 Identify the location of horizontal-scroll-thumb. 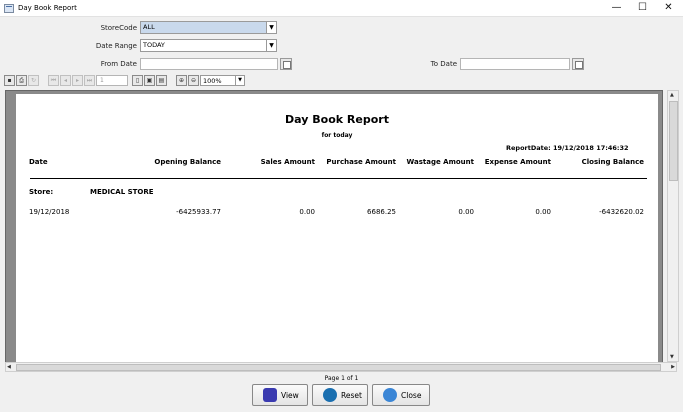
(338, 367).